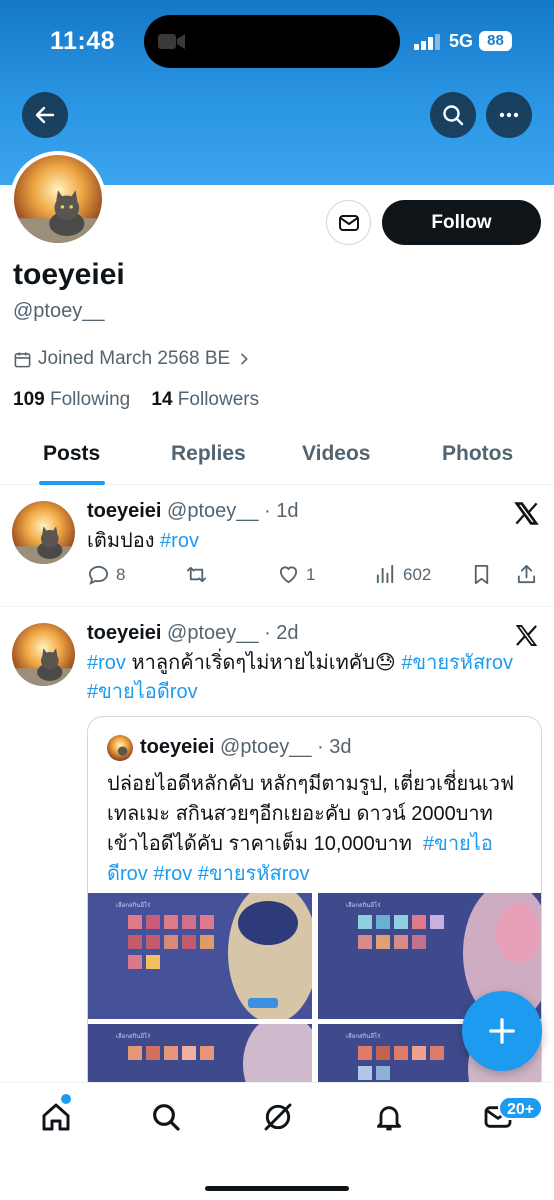 This screenshot has width=554, height=1200. Describe the element at coordinates (277, 1188) in the screenshot. I see `home-indicator` at that location.